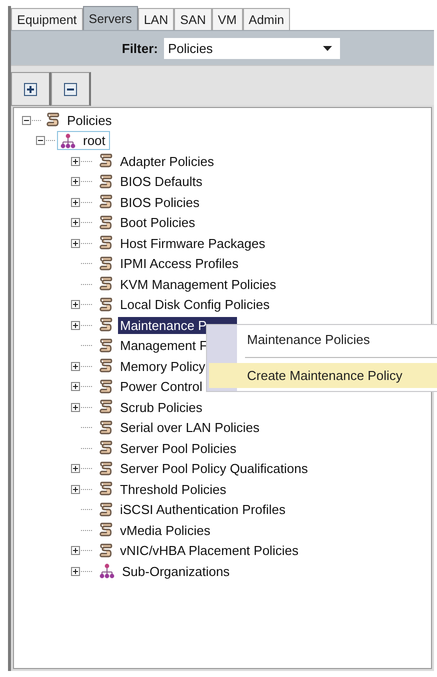 The width and height of the screenshot is (437, 677). Describe the element at coordinates (161, 387) in the screenshot. I see `tree-item: Power Control` at that location.